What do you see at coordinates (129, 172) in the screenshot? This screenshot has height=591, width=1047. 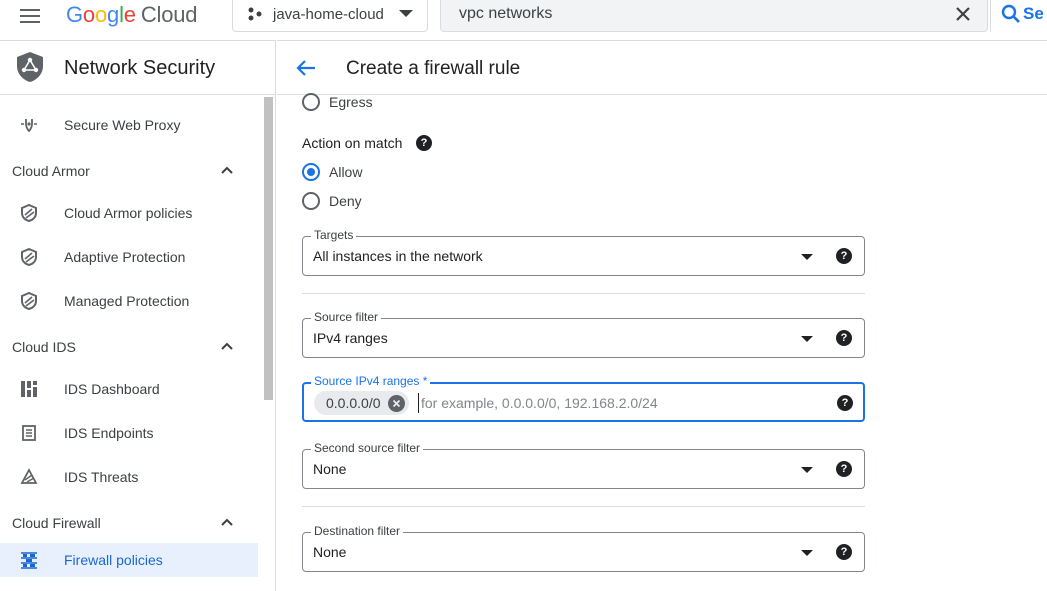 I see `section-cloud-armor: Cloud Armor` at bounding box center [129, 172].